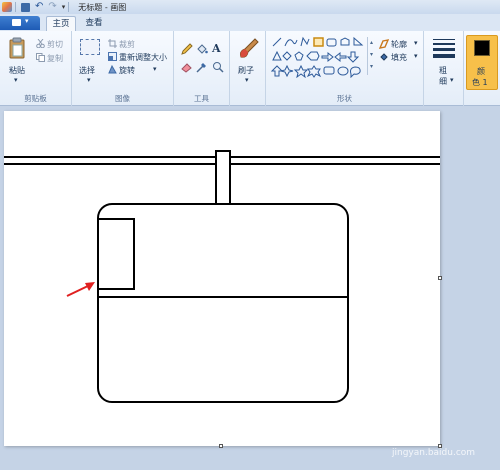  Describe the element at coordinates (218, 67) in the screenshot. I see `magnifier-icon` at that location.